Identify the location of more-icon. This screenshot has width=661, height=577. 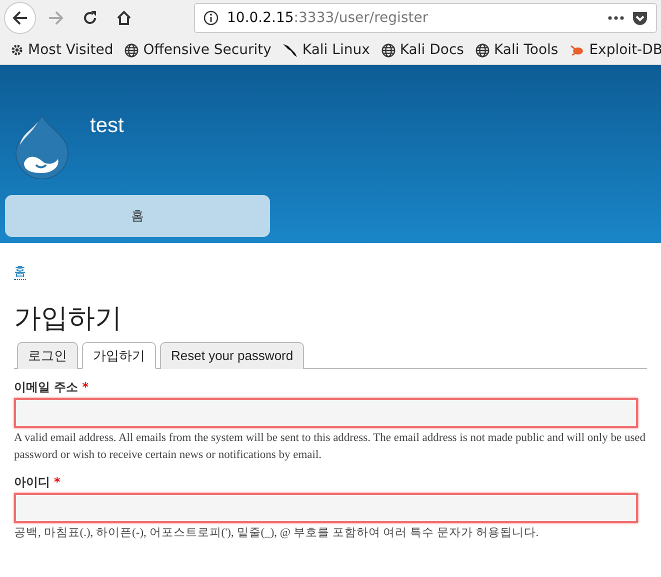
(616, 18).